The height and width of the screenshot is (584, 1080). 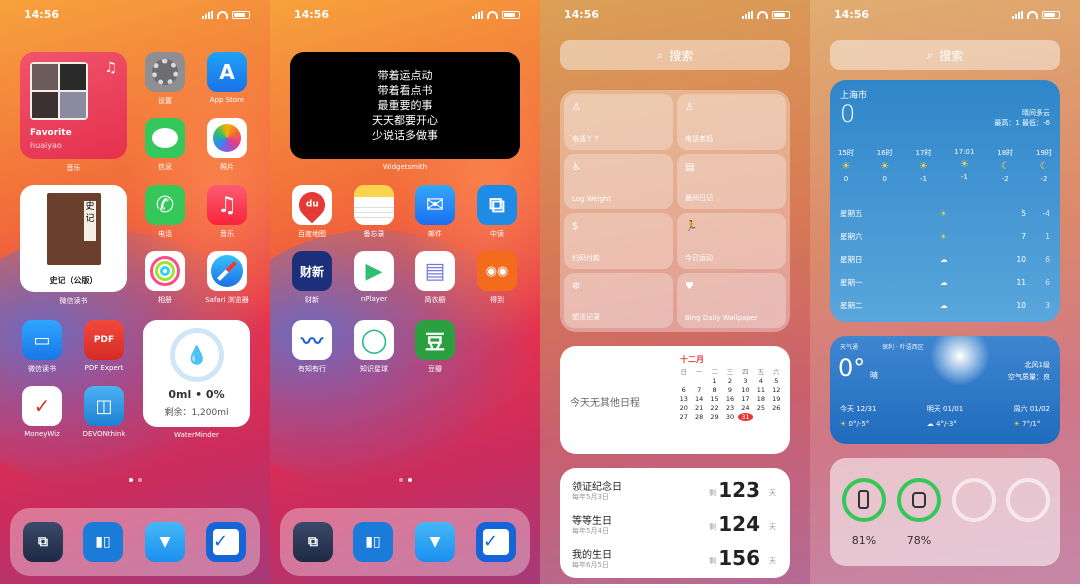 I want to click on search-placeholder: 搜索, so click(x=951, y=55).